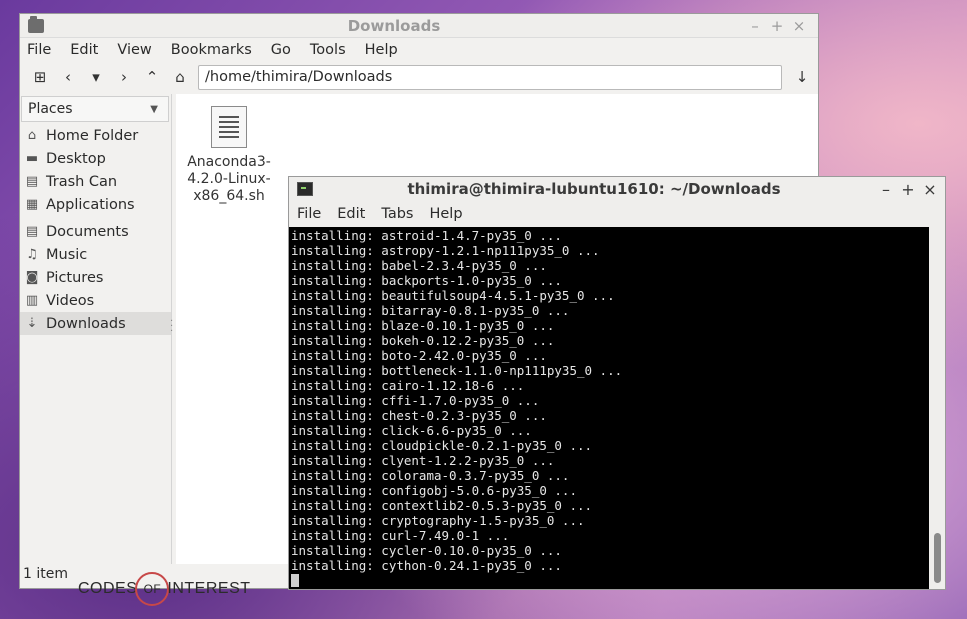  Describe the element at coordinates (490, 77) in the screenshot. I see `path-input: /home/thimira/Downloads` at that location.